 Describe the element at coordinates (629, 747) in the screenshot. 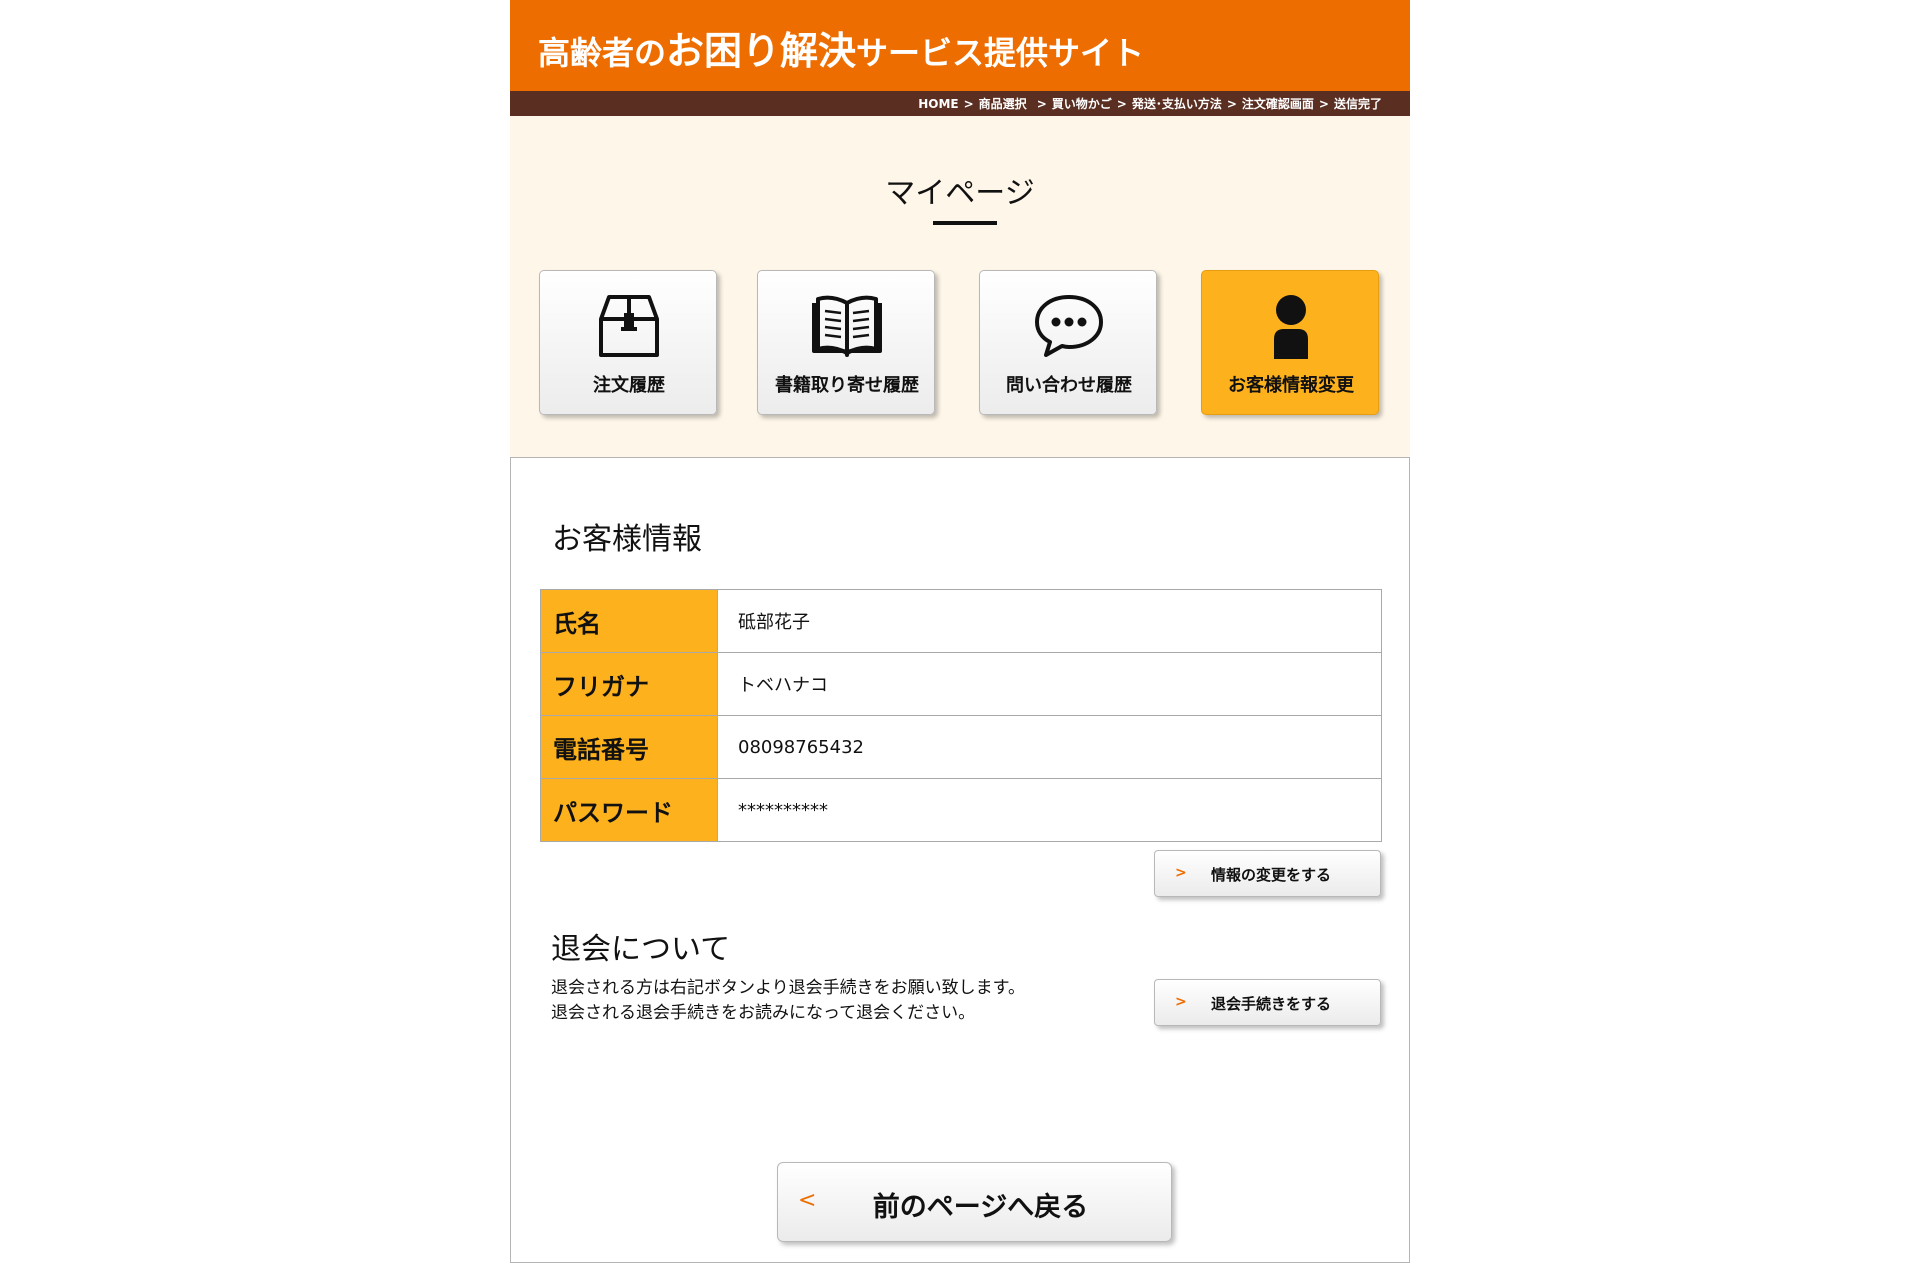

I see `phone-label: 電話番号` at that location.